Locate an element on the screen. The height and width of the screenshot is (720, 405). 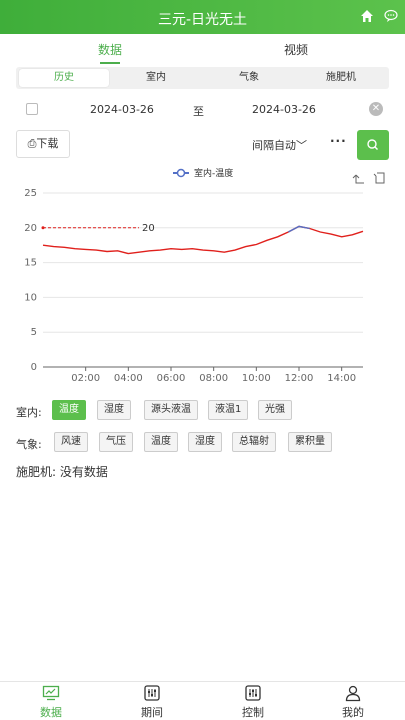
nav-control: 控制 is located at coordinates (253, 702).